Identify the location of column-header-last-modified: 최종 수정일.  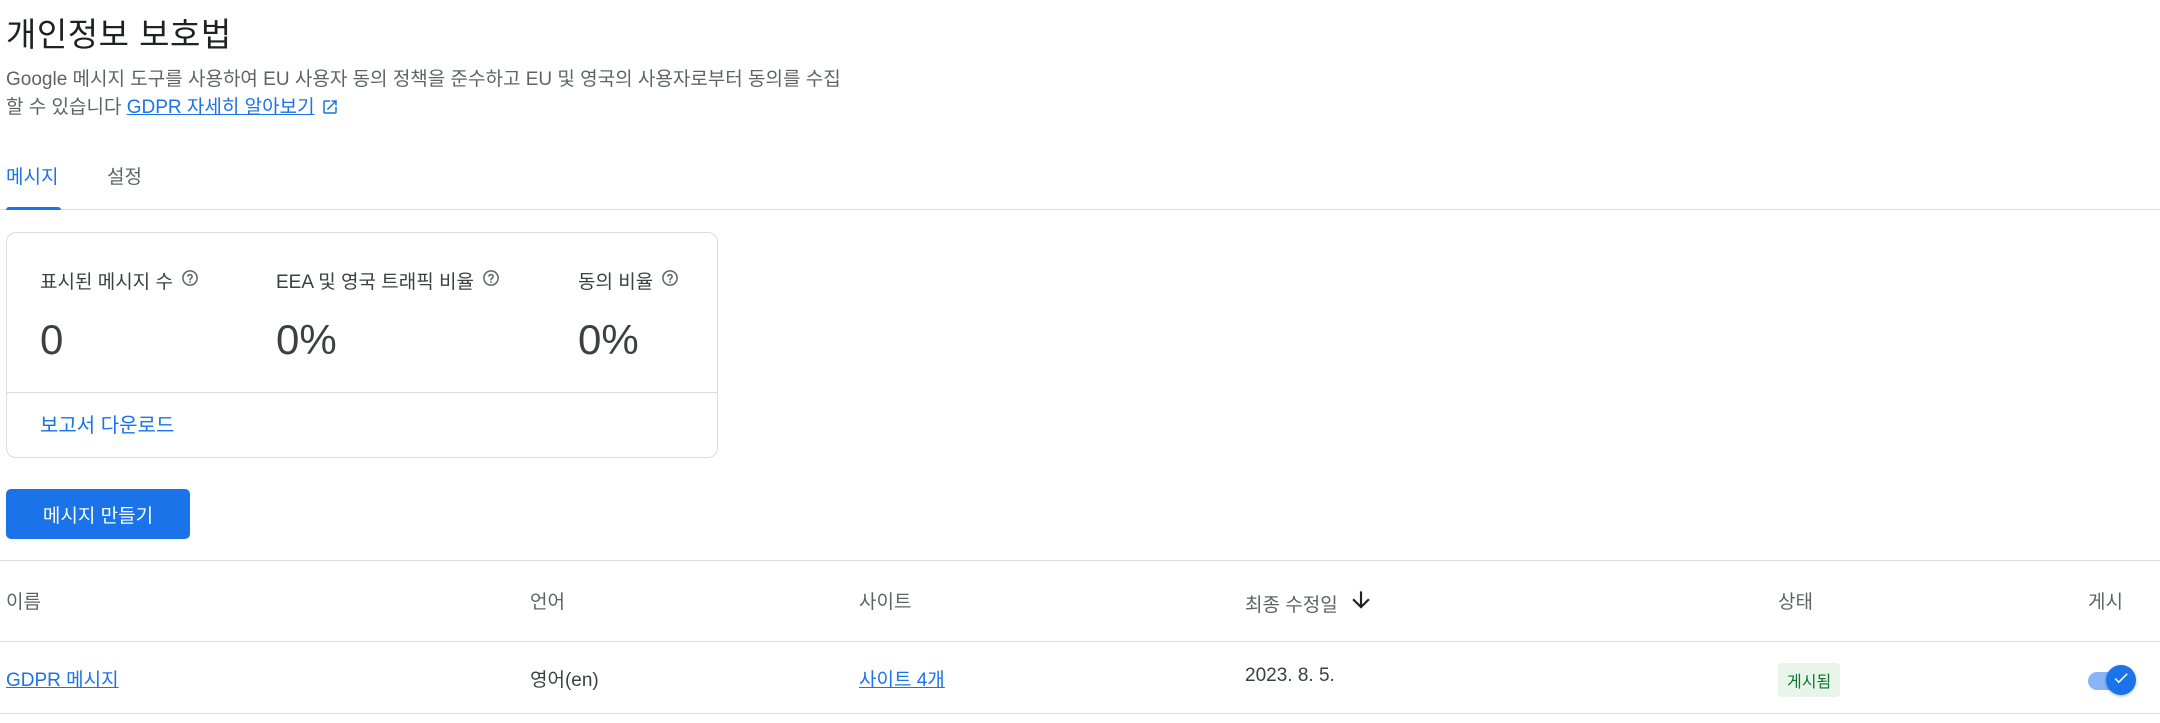
(1309, 603).